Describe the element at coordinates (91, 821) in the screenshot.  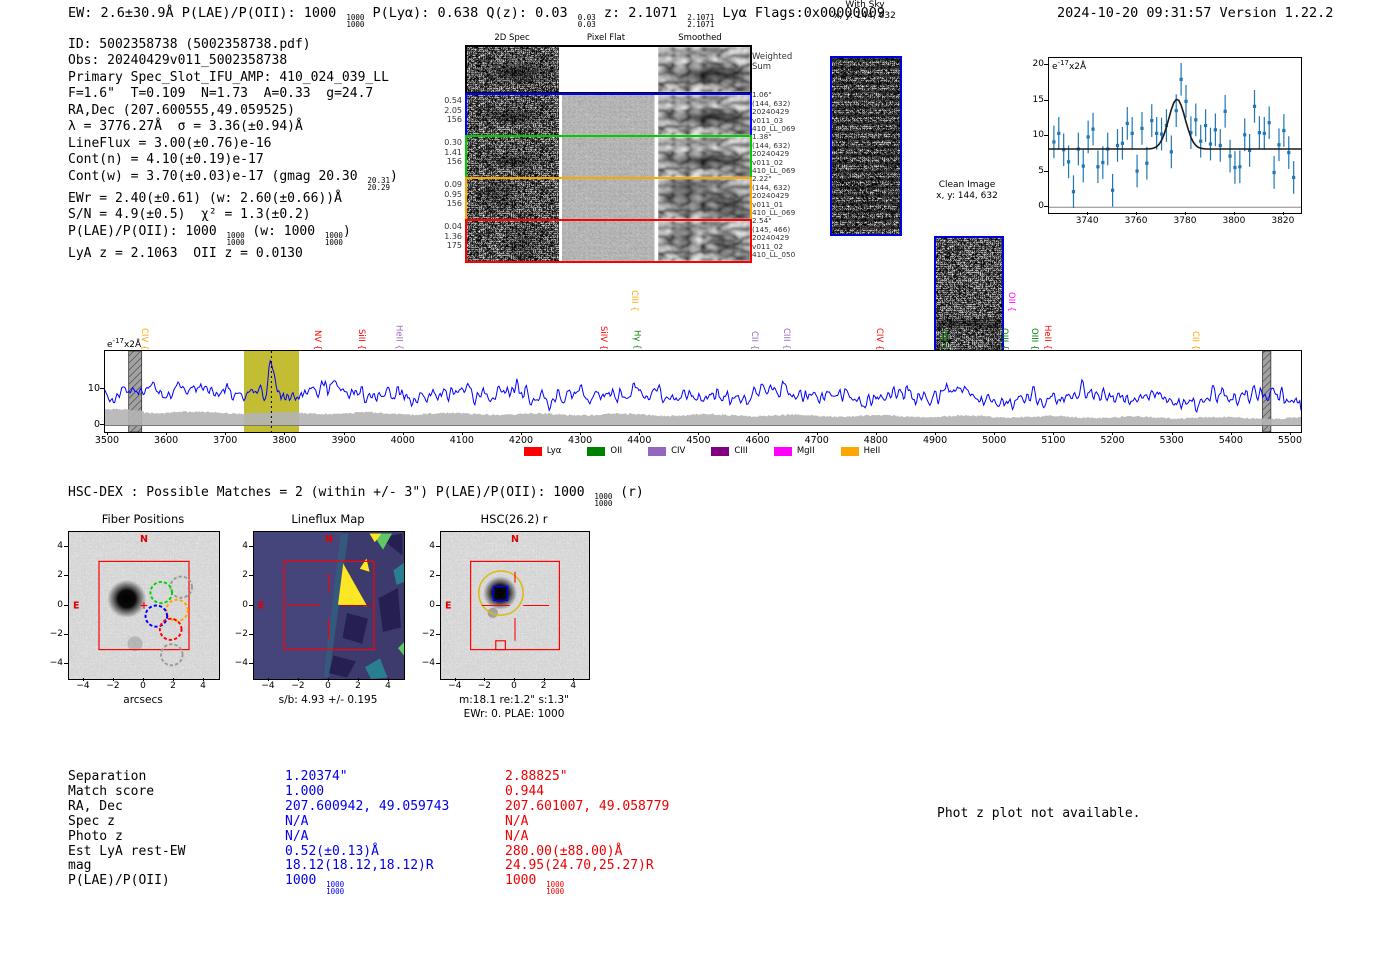
I see `match-field-label: Spec z` at that location.